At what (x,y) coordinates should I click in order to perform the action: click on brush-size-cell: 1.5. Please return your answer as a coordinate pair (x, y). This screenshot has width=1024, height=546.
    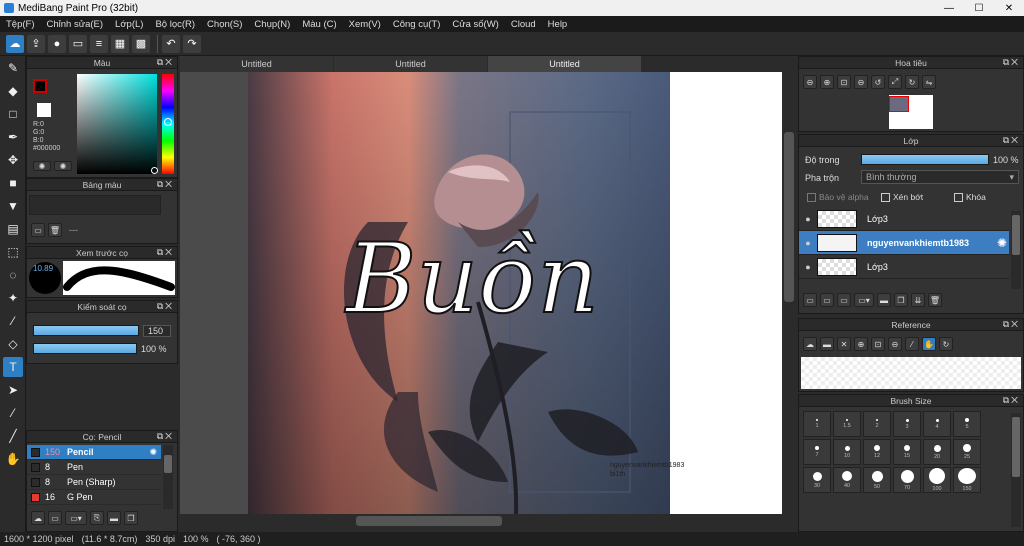
    Looking at the image, I should click on (847, 424).